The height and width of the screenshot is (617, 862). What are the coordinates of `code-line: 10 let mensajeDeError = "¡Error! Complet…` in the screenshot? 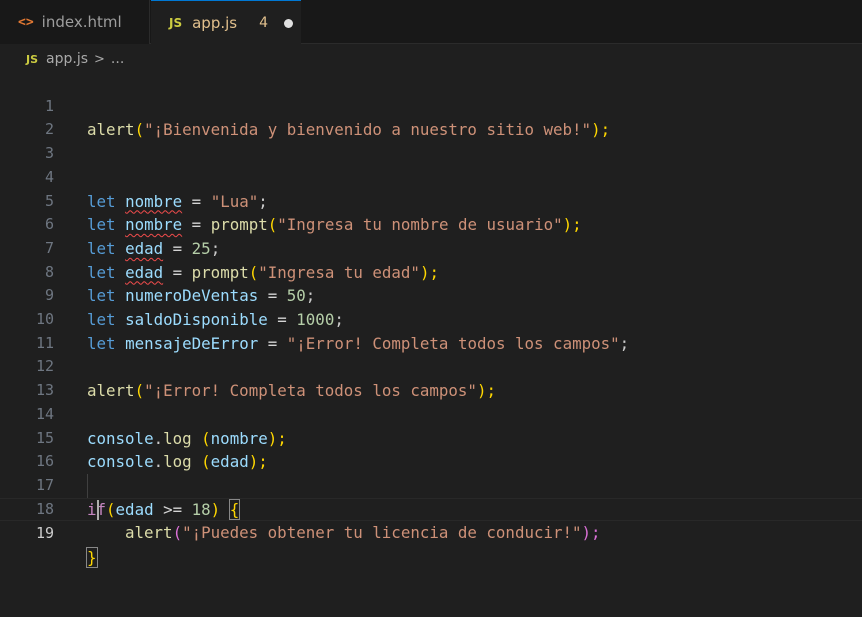 It's located at (431, 318).